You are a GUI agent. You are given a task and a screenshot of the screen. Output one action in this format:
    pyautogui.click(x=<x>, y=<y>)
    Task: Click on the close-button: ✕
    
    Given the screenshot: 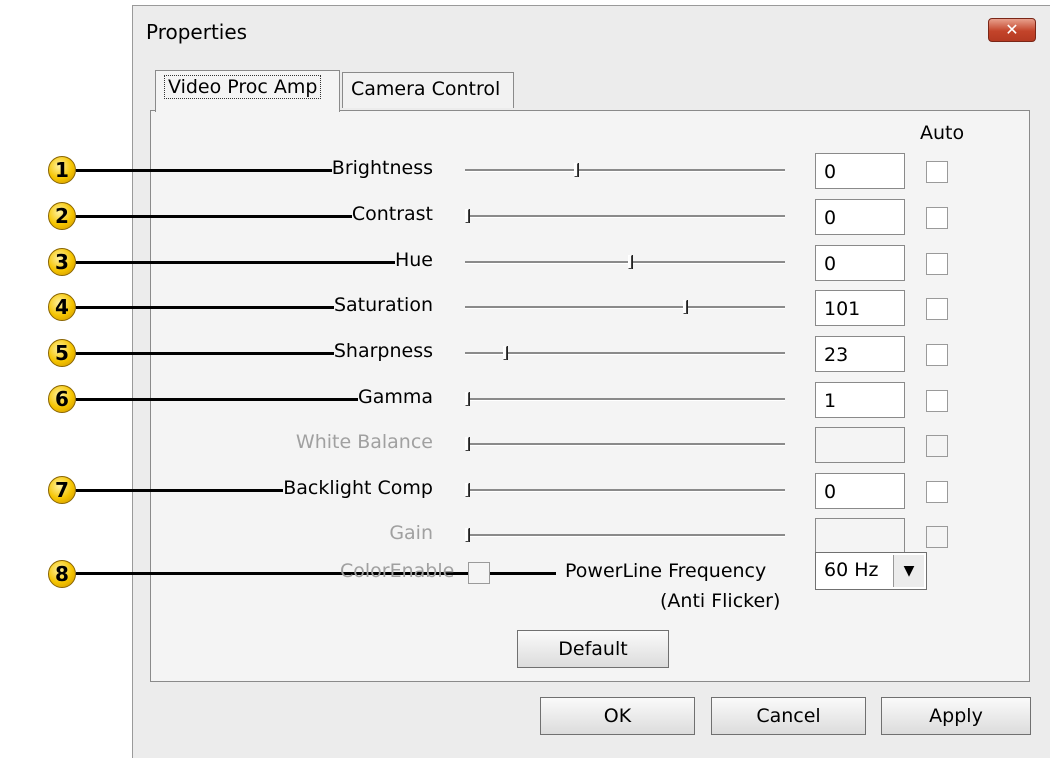 What is the action you would take?
    pyautogui.click(x=1012, y=30)
    